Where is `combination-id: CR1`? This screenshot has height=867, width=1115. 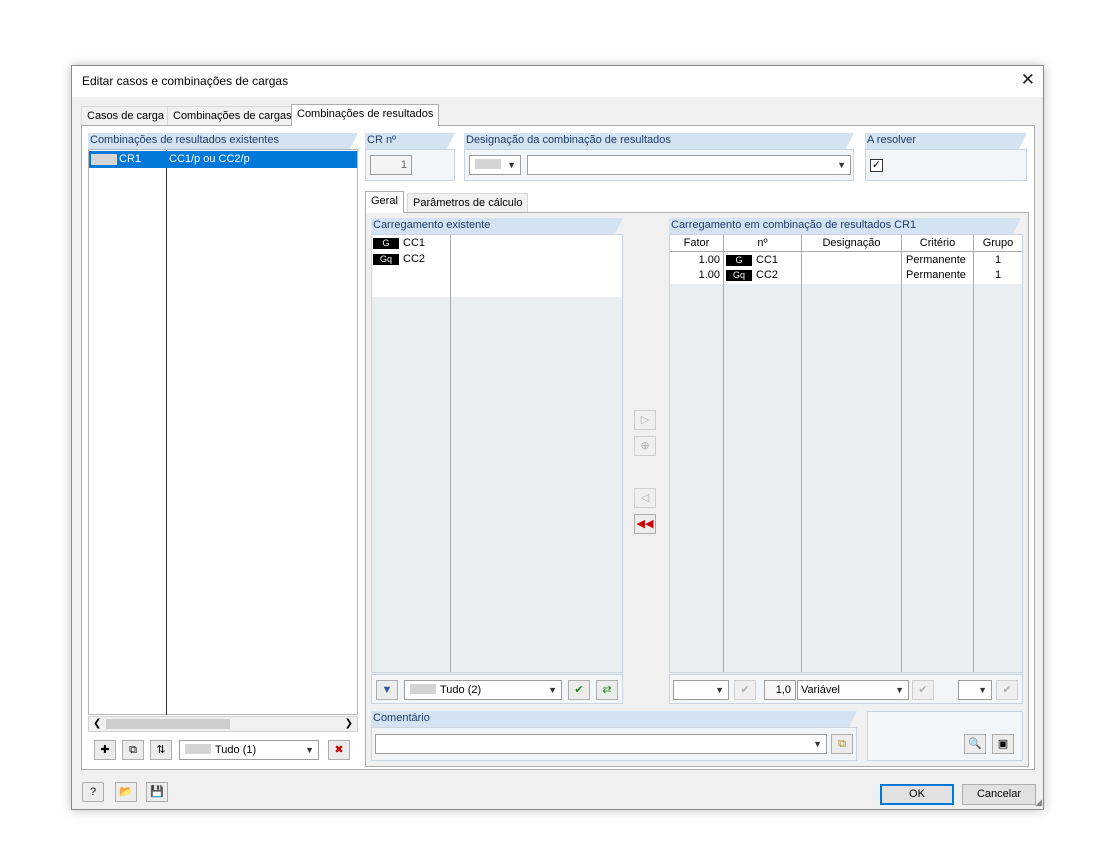 combination-id: CR1 is located at coordinates (130, 159).